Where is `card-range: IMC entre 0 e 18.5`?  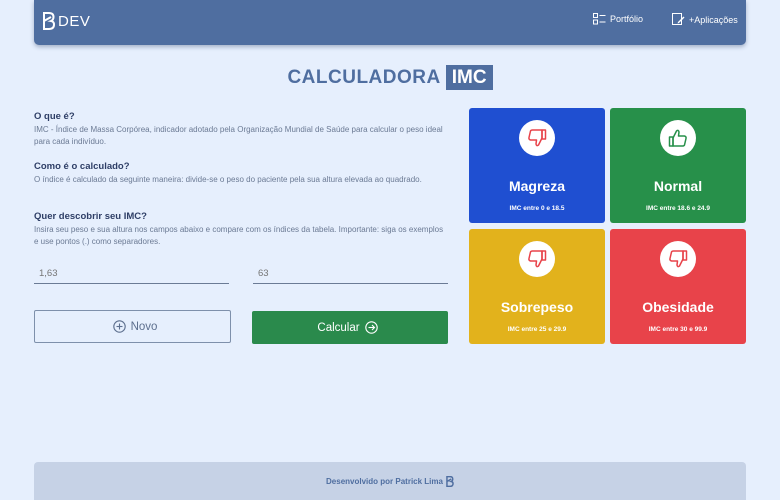
card-range: IMC entre 0 e 18.5 is located at coordinates (537, 208).